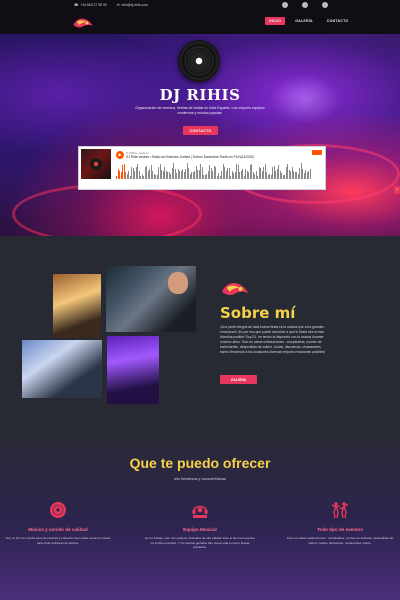 The image size is (400, 600). Describe the element at coordinates (76, 5) in the screenshot. I see `phone-icon: ☎` at that location.